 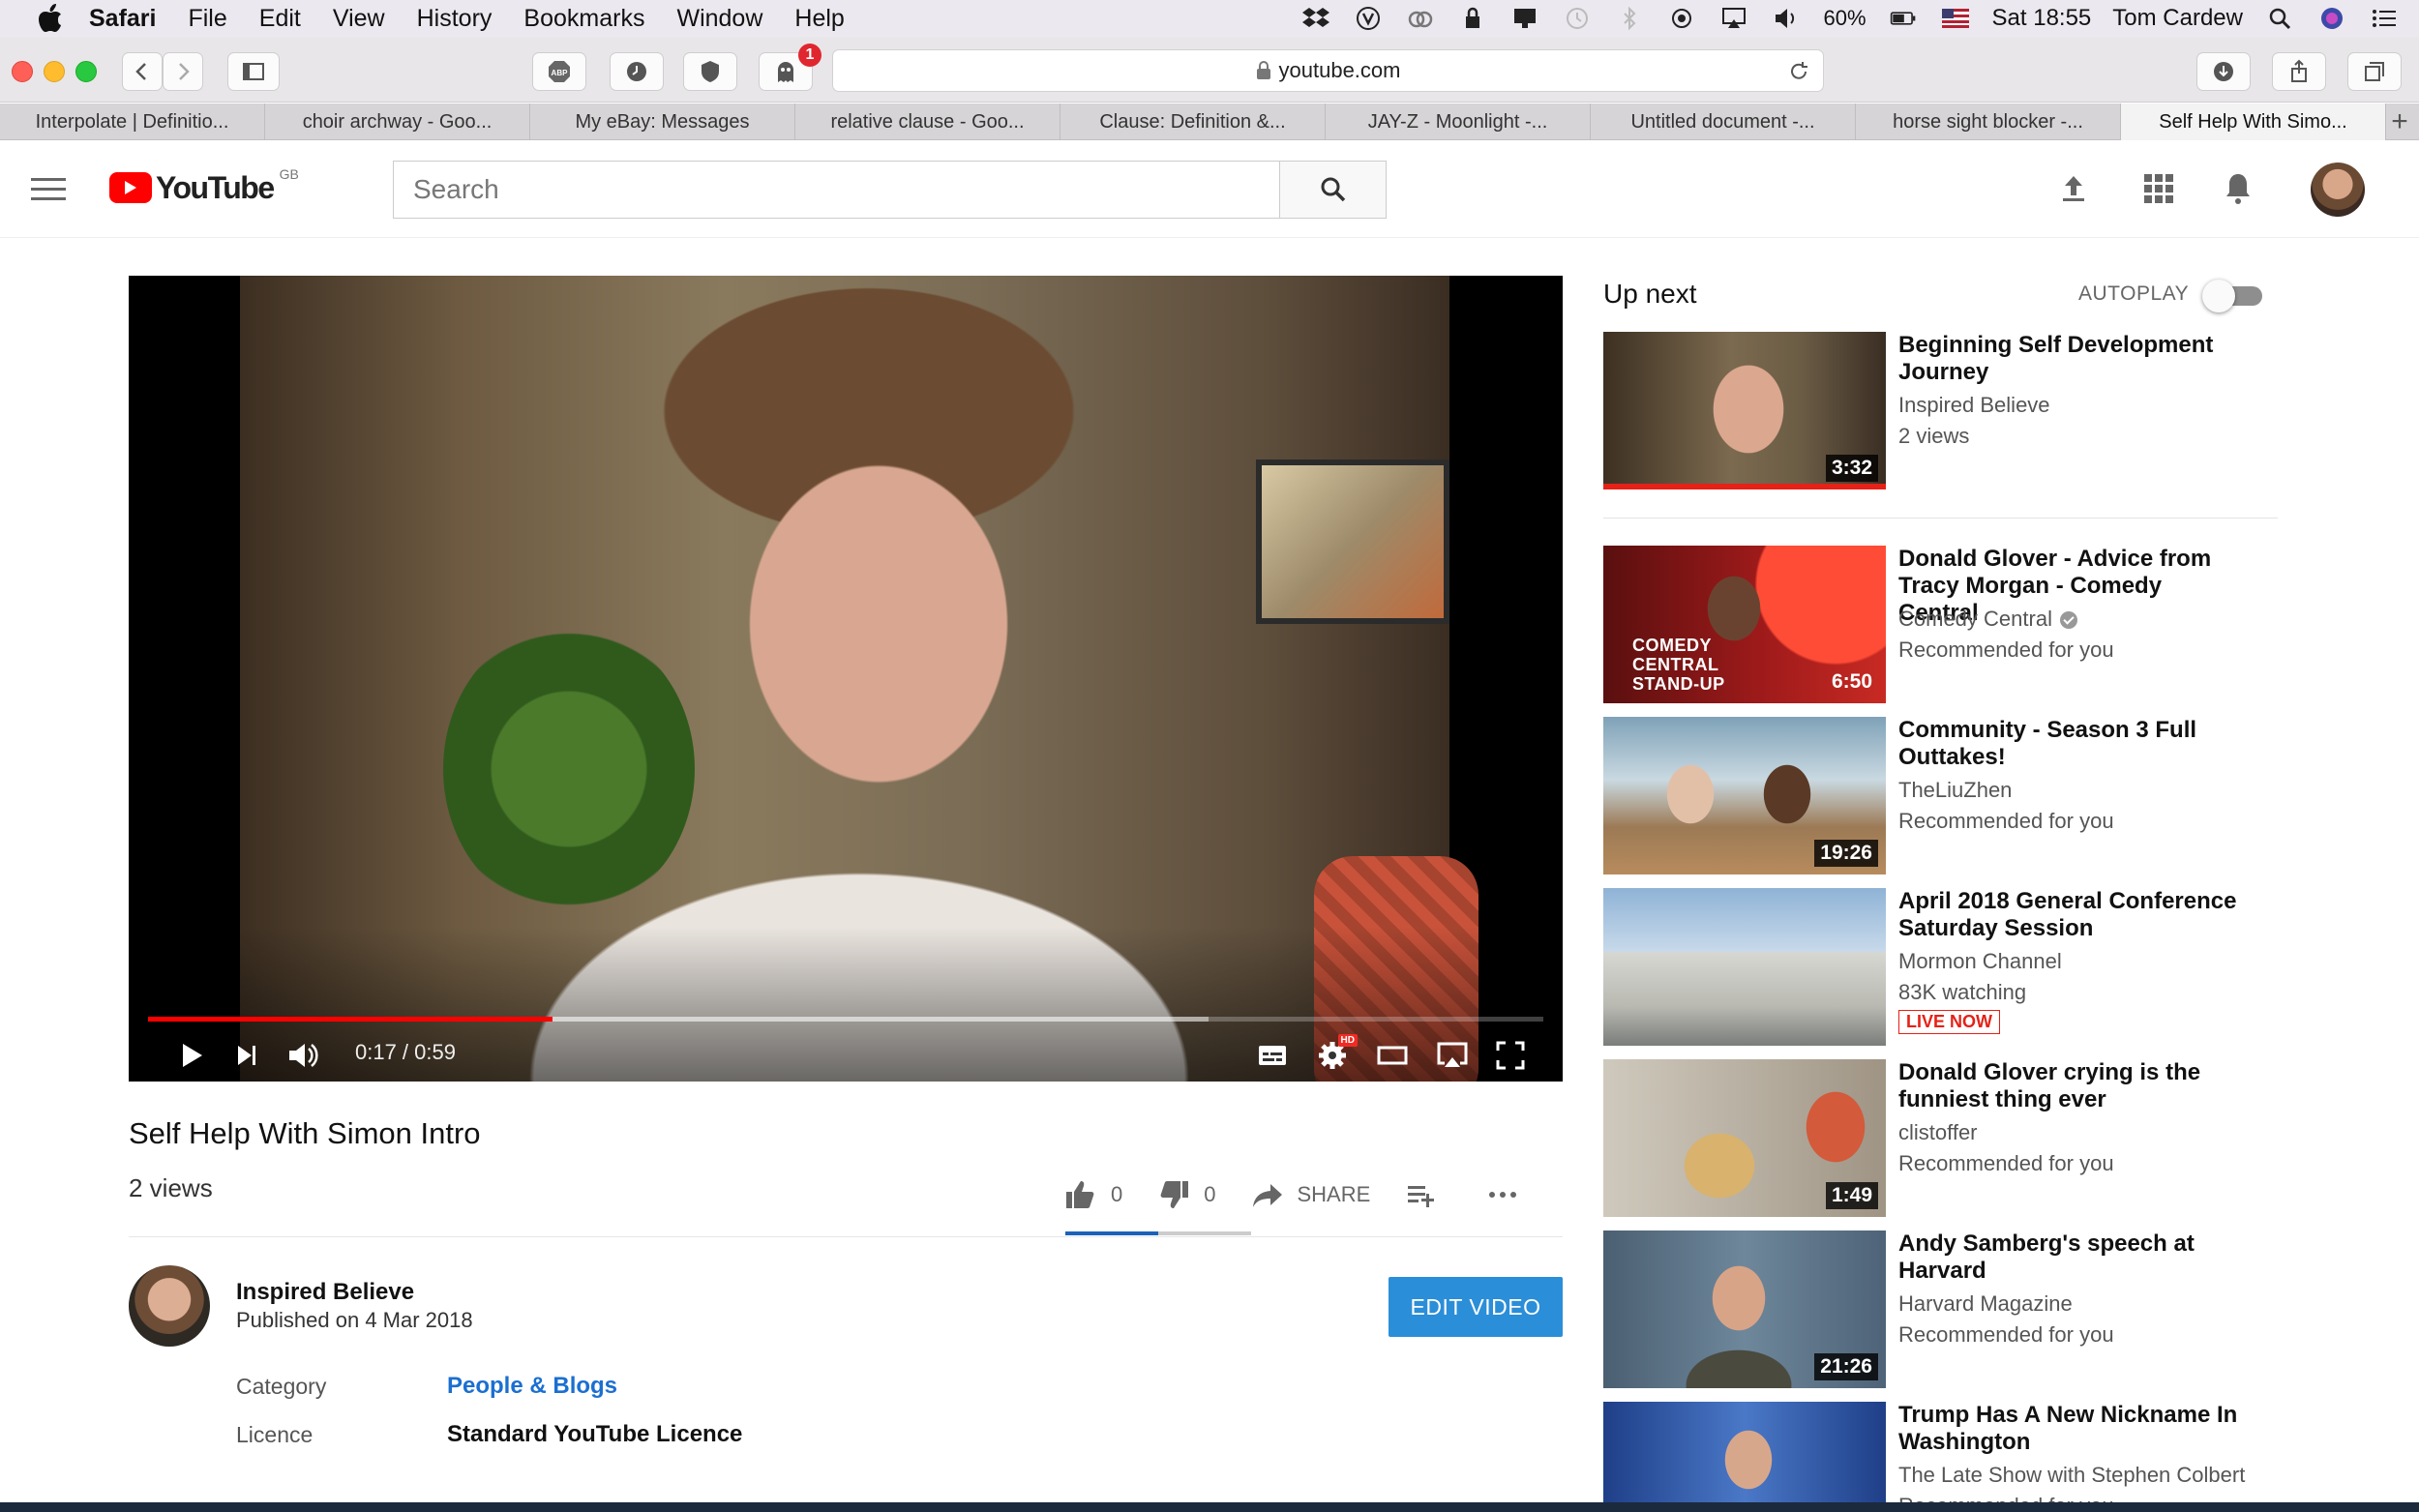 What do you see at coordinates (1745, 625) in the screenshot?
I see `video-thumbnail: COMEDY CENTRAL STAND-UP 6:50` at bounding box center [1745, 625].